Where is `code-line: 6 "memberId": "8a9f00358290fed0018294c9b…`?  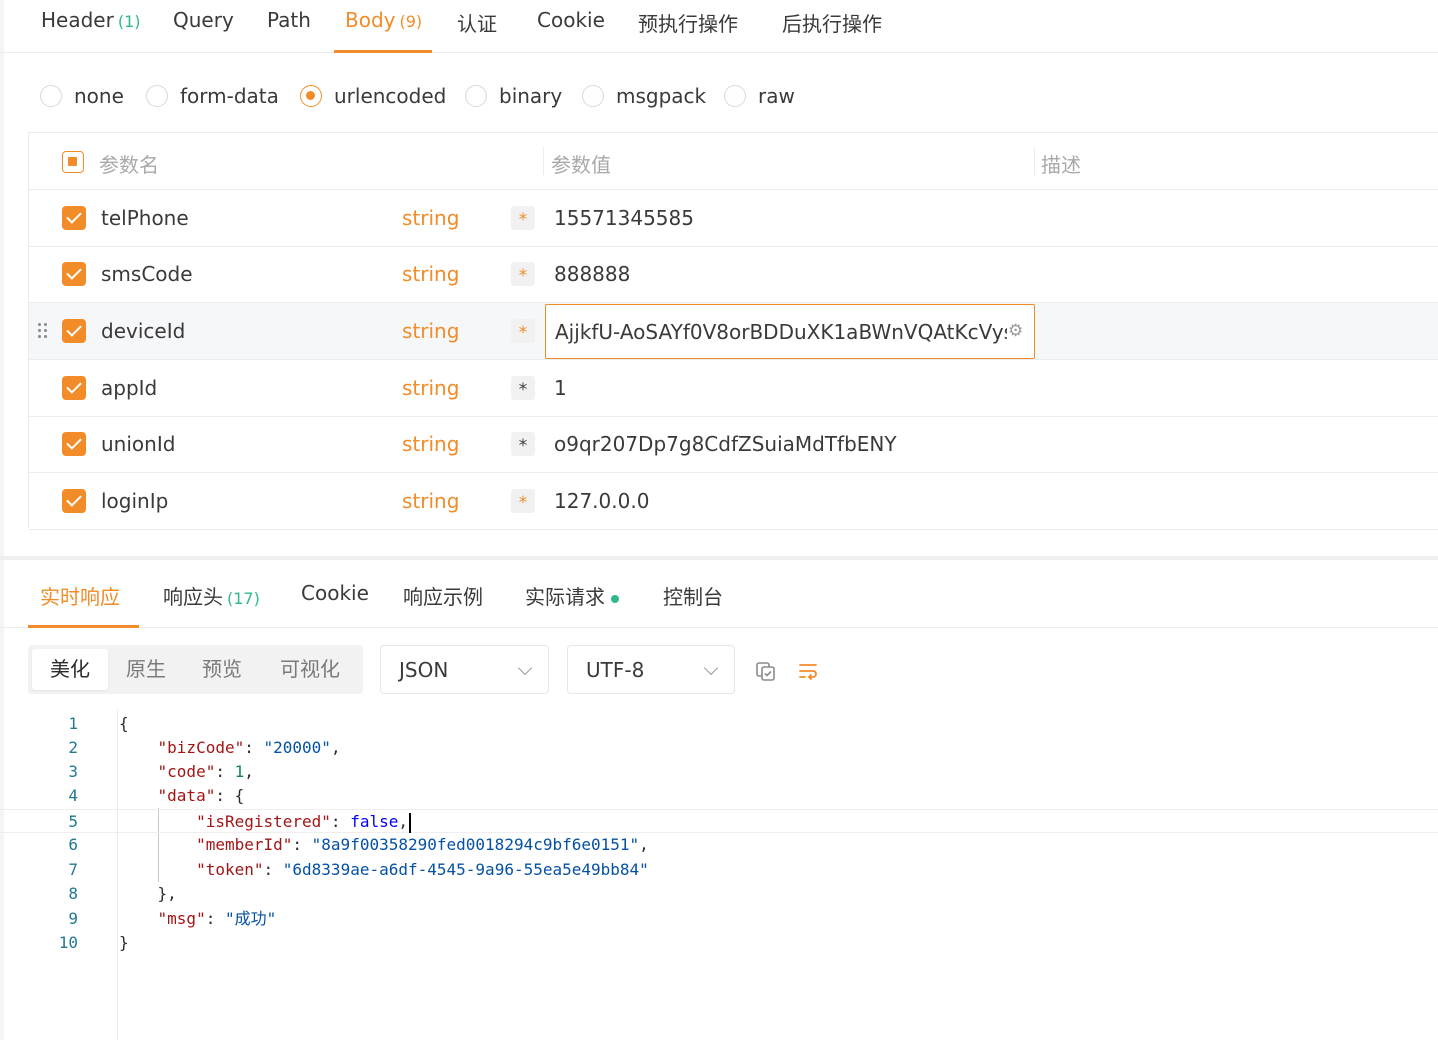 code-line: 6 "memberId": "8a9f00358290fed0018294c9b… is located at coordinates (719, 845).